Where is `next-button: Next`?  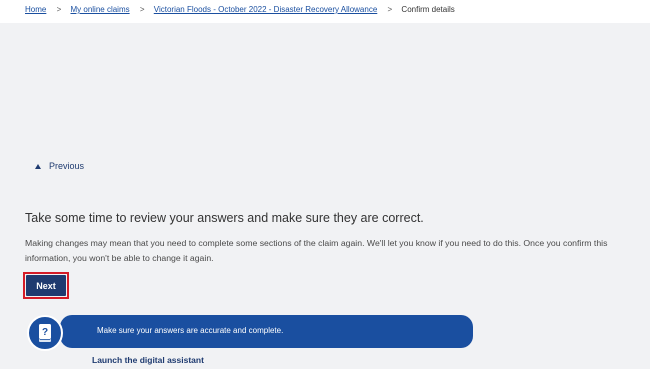
next-button: Next is located at coordinates (46, 285).